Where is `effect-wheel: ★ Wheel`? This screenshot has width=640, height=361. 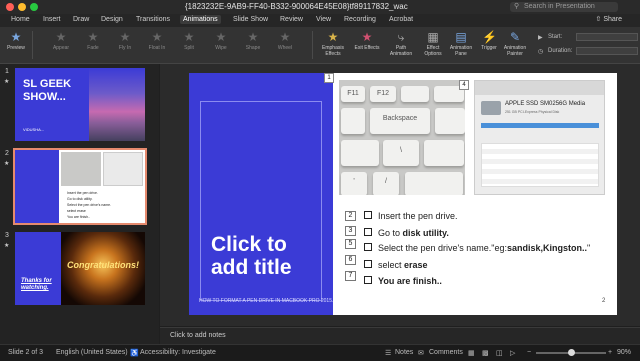 effect-wheel: ★ Wheel is located at coordinates (285, 45).